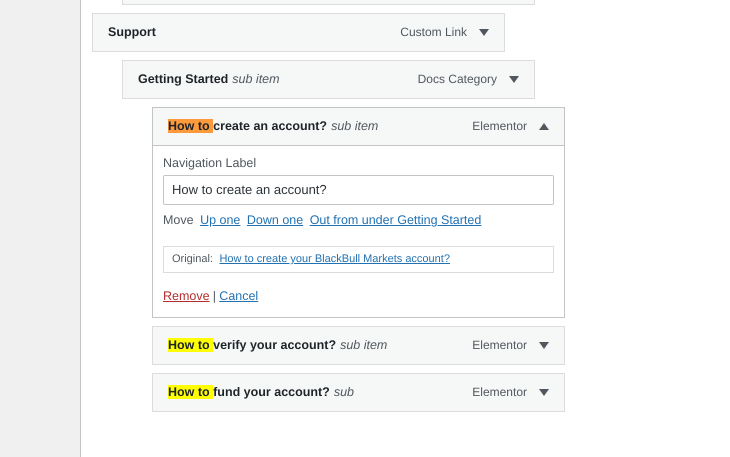  What do you see at coordinates (132, 32) in the screenshot?
I see `menu-item-title: Support` at bounding box center [132, 32].